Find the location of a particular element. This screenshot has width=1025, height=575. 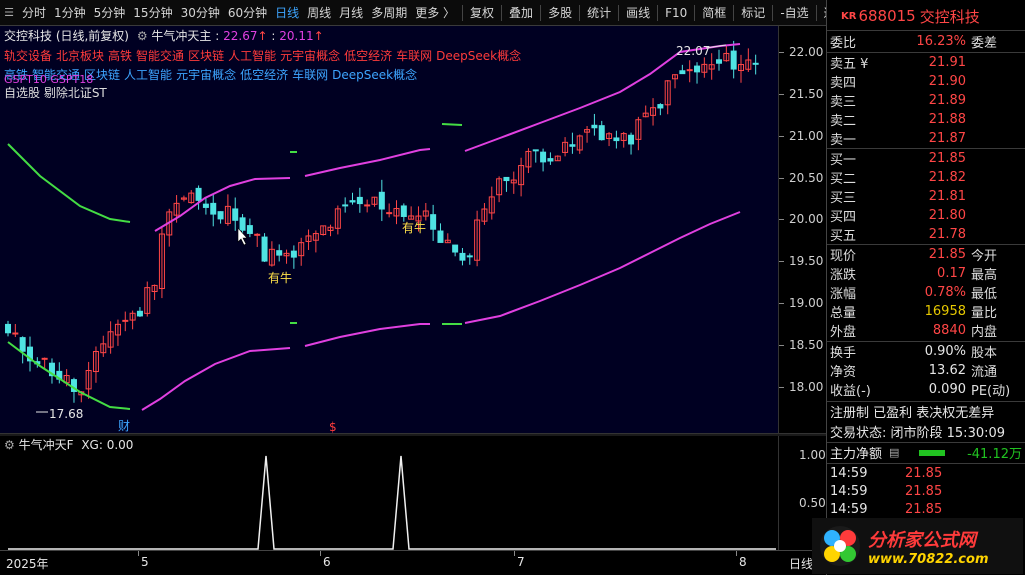

tool-button: 画线 is located at coordinates (638, 13).